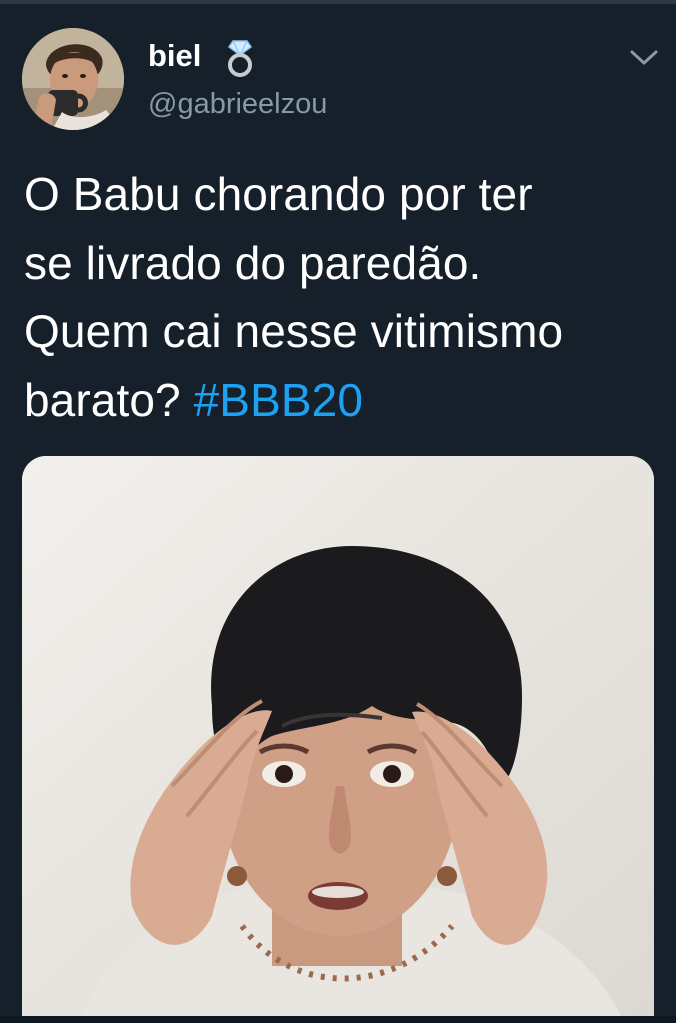 The height and width of the screenshot is (1023, 676). I want to click on tweet-text-line: barato? #BBB20, so click(344, 400).